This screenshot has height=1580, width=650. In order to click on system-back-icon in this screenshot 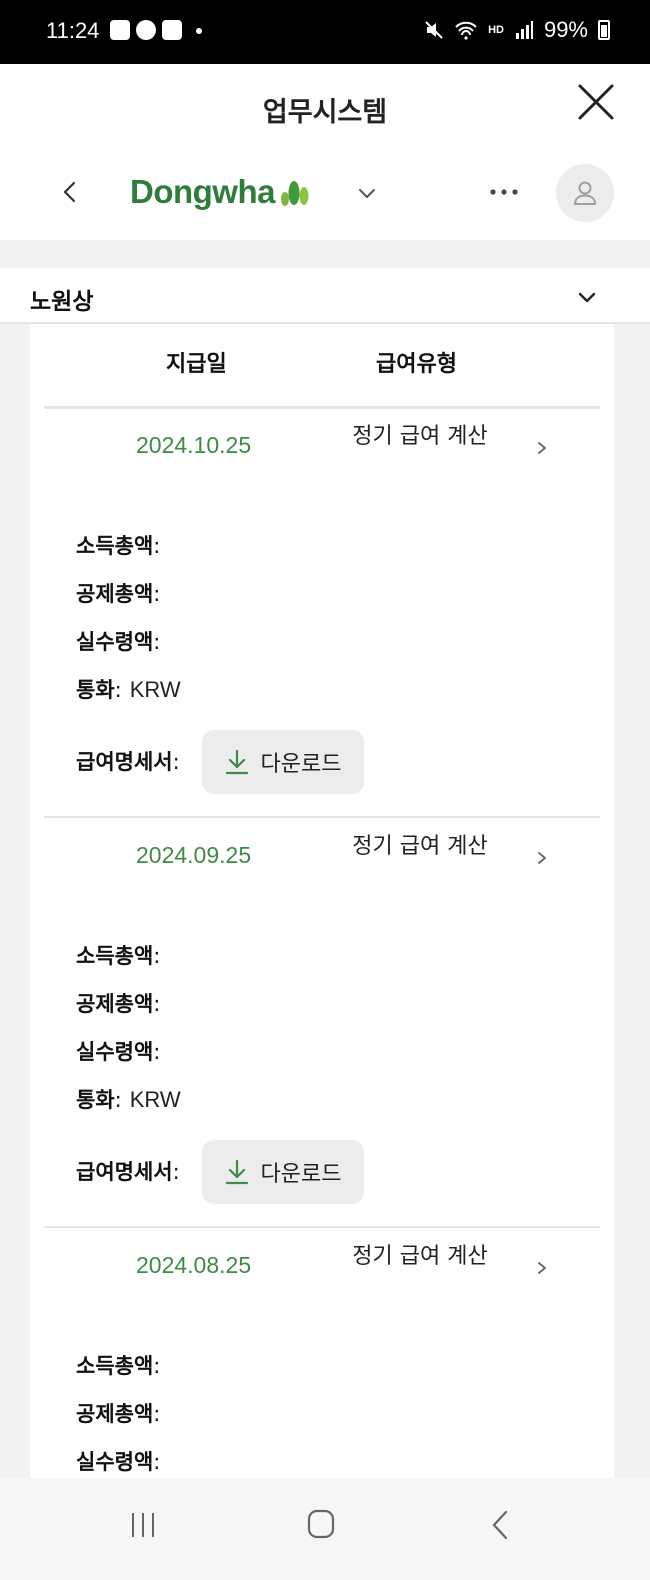, I will do `click(501, 1525)`.